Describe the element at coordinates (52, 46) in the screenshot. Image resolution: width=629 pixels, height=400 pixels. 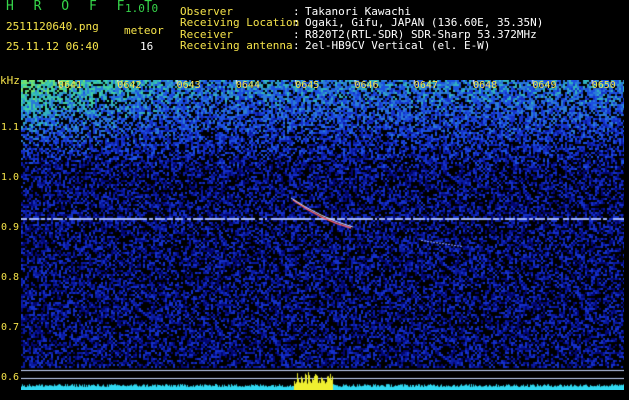
I see `capture-datetime: 25.11.12 06:40` at that location.